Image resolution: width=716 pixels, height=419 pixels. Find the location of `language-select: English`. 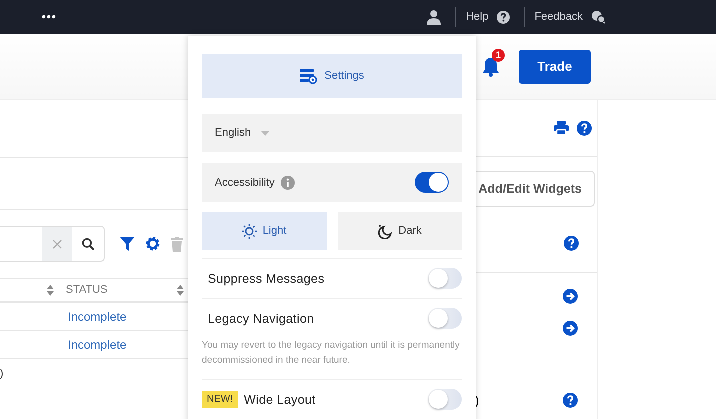

language-select: English is located at coordinates (332, 133).